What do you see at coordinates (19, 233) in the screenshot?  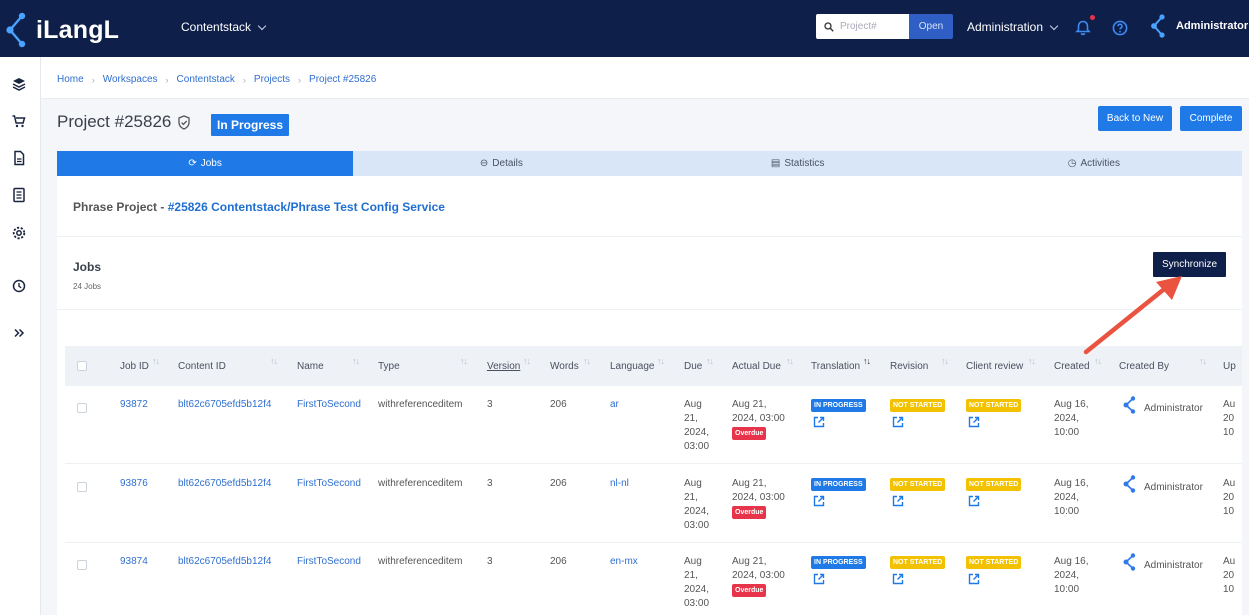 I see `gear-icon` at bounding box center [19, 233].